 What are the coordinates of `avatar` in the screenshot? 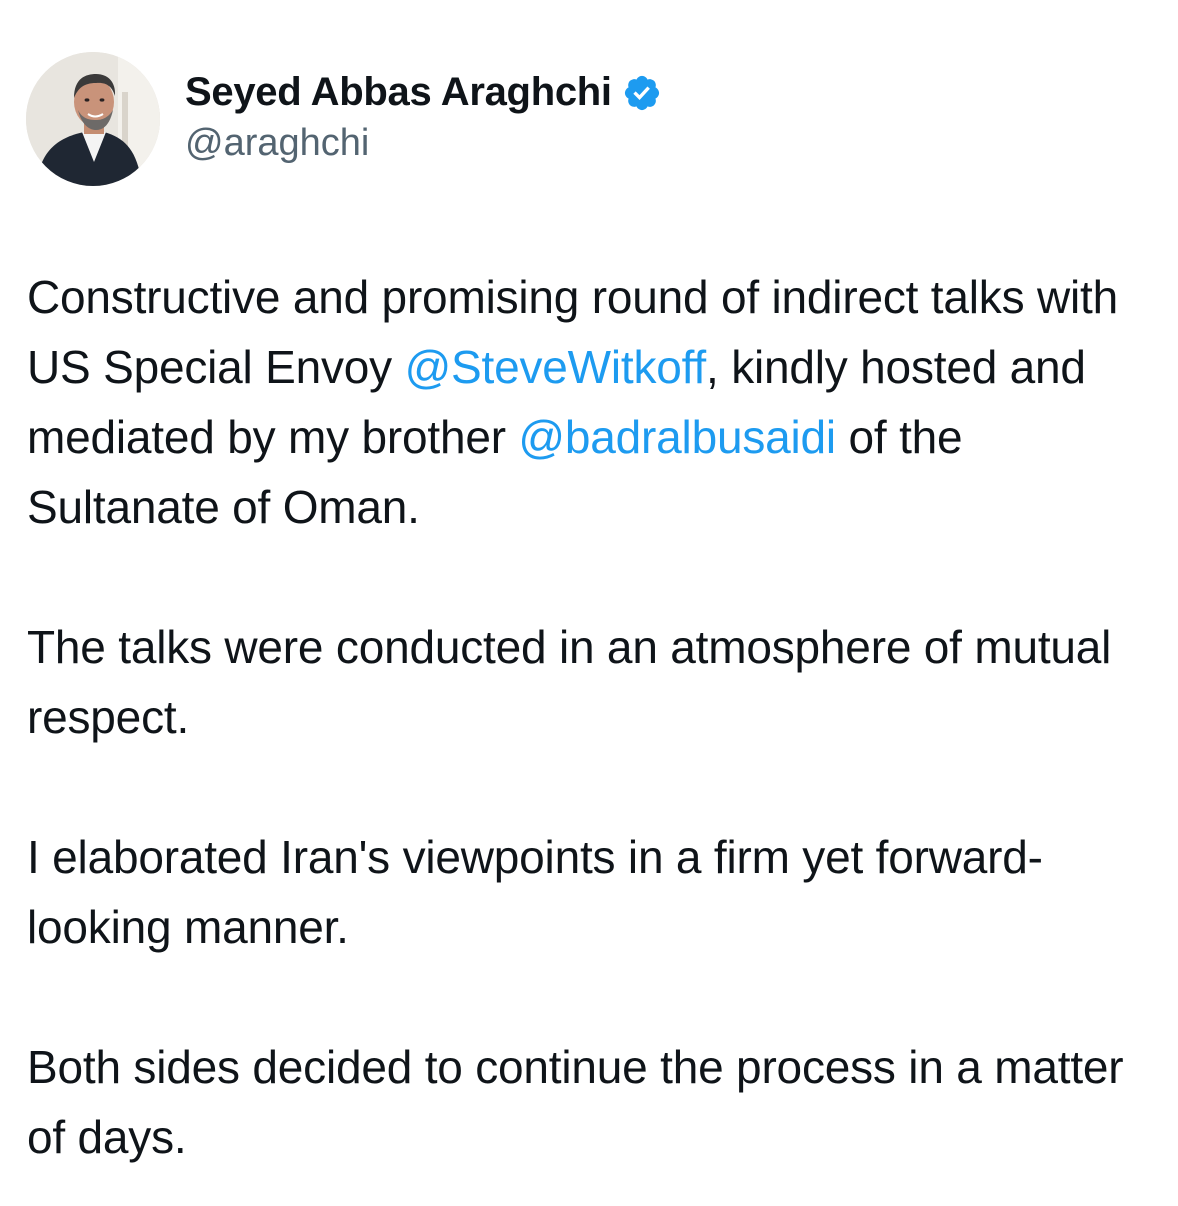 It's located at (93, 119).